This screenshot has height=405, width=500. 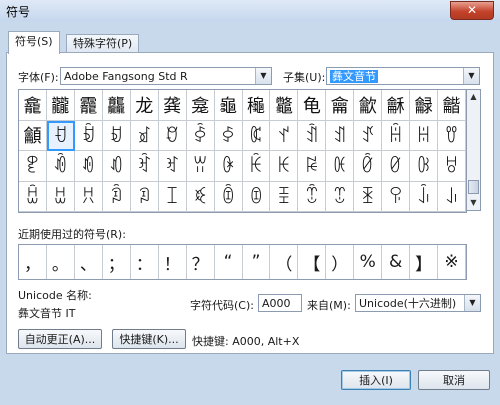 What do you see at coordinates (257, 262) in the screenshot?
I see `recent-symbol-cell: ”` at bounding box center [257, 262].